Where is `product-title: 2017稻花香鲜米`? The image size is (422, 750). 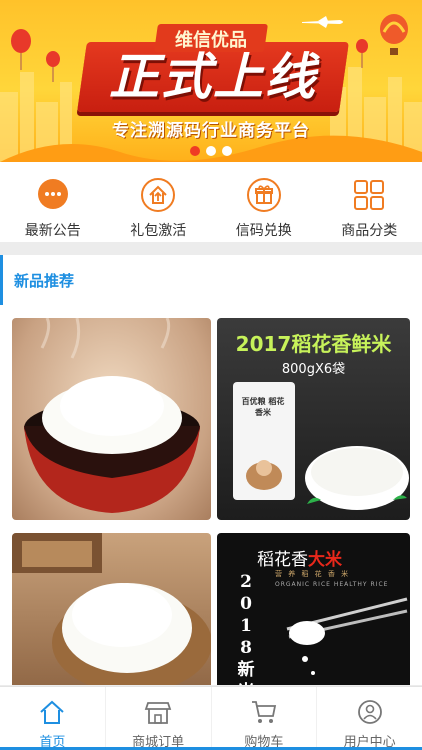
product-title: 2017稻花香鲜米 is located at coordinates (313, 344).